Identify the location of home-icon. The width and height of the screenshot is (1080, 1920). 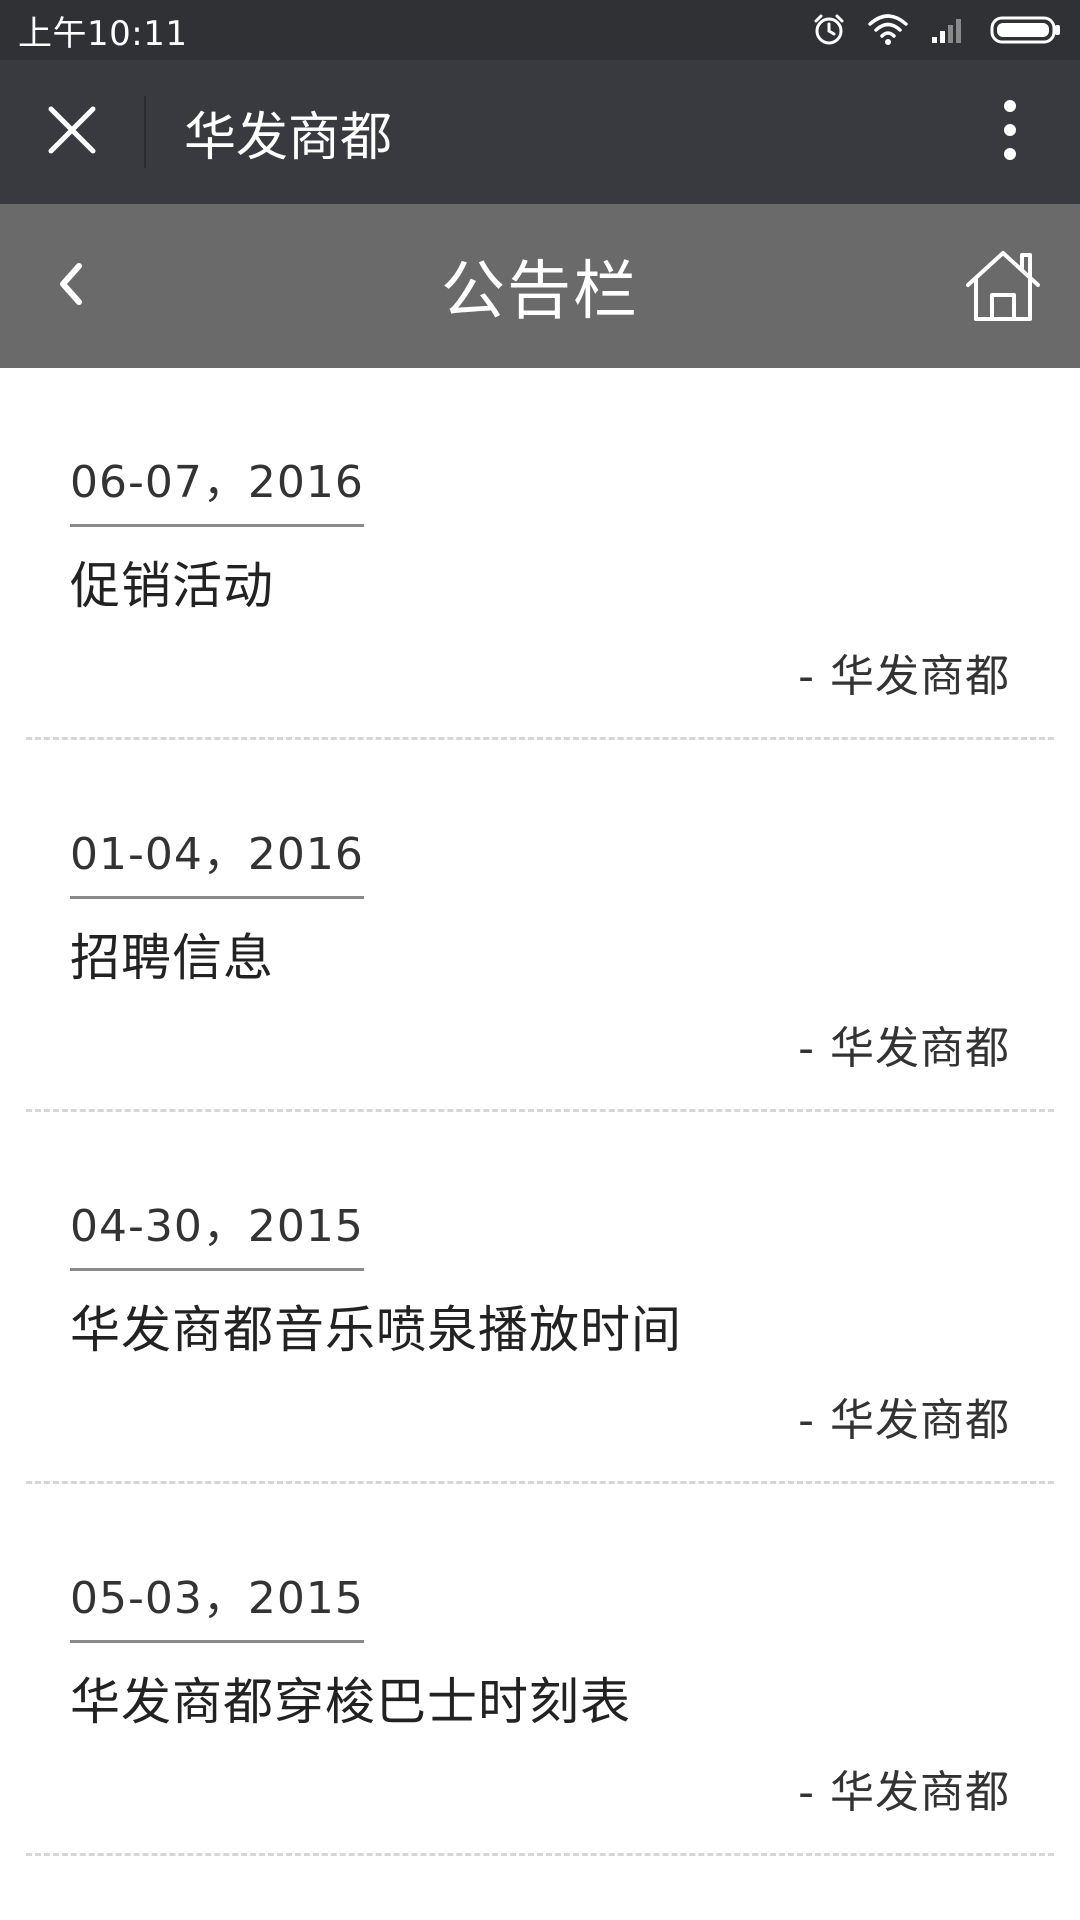
(1003, 287).